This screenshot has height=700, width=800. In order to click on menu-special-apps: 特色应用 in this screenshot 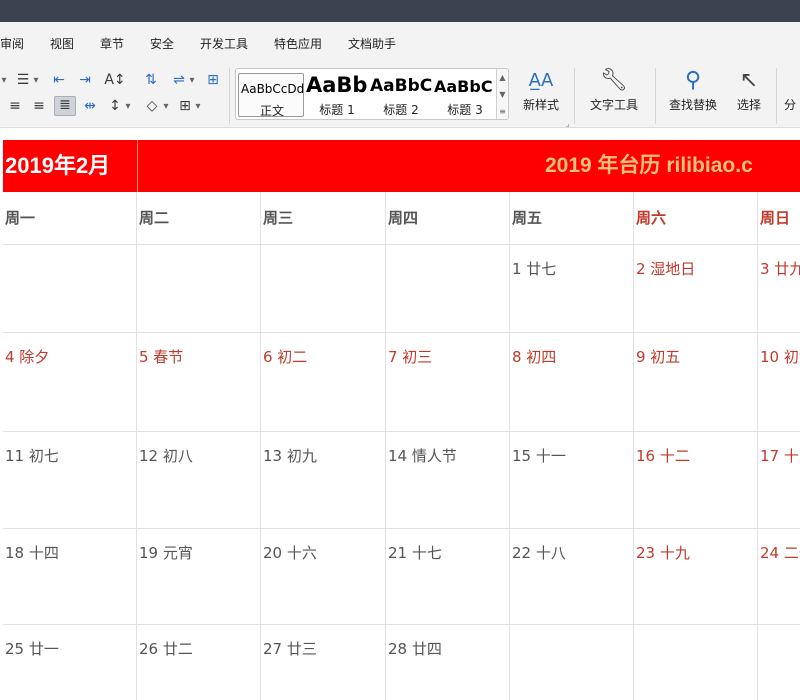, I will do `click(298, 43)`.